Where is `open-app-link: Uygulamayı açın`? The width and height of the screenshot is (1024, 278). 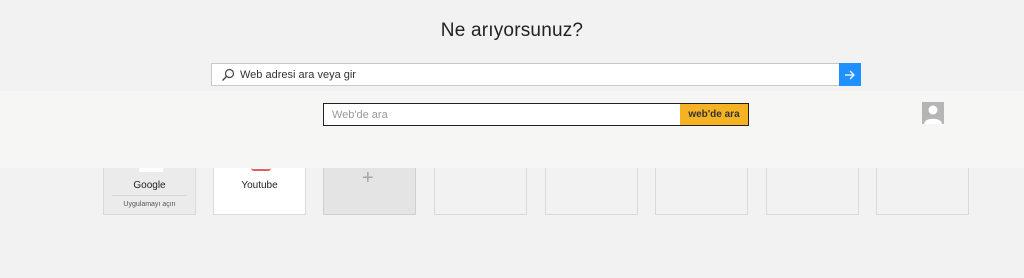
open-app-link: Uygulamayı açın is located at coordinates (149, 204).